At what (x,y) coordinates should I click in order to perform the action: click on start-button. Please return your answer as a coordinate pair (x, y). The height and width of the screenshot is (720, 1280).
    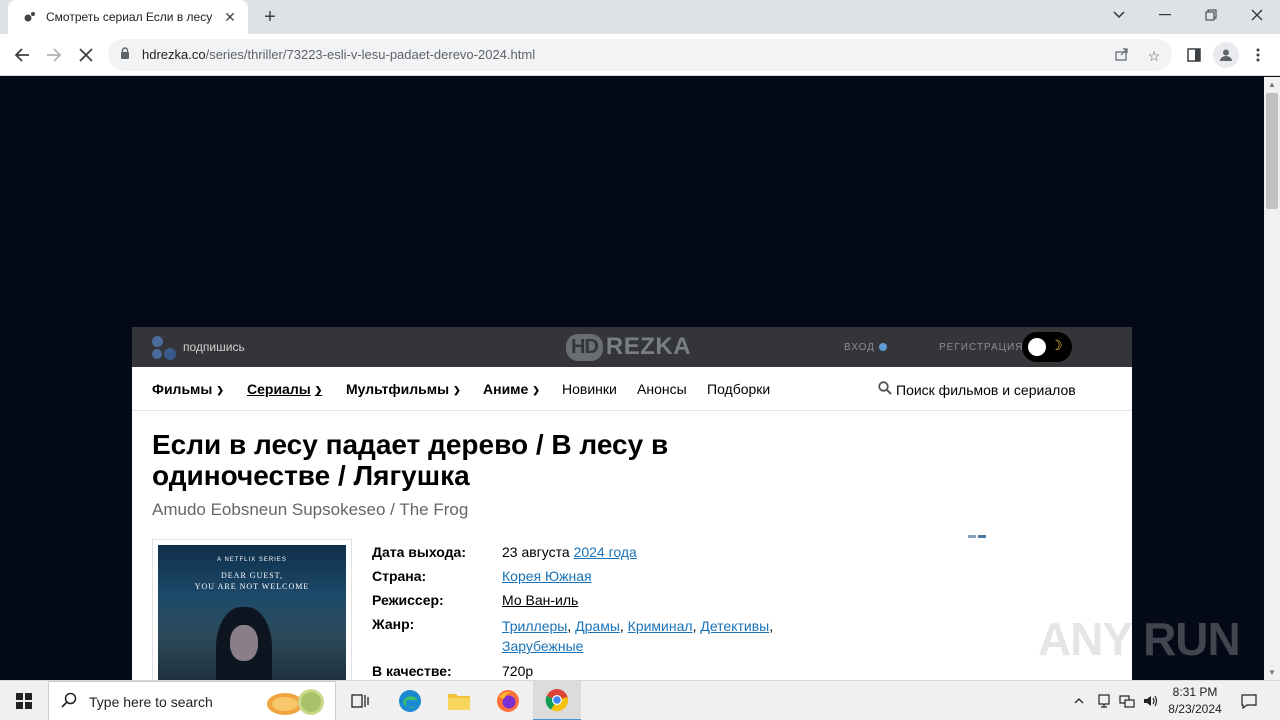
    Looking at the image, I should click on (24, 700).